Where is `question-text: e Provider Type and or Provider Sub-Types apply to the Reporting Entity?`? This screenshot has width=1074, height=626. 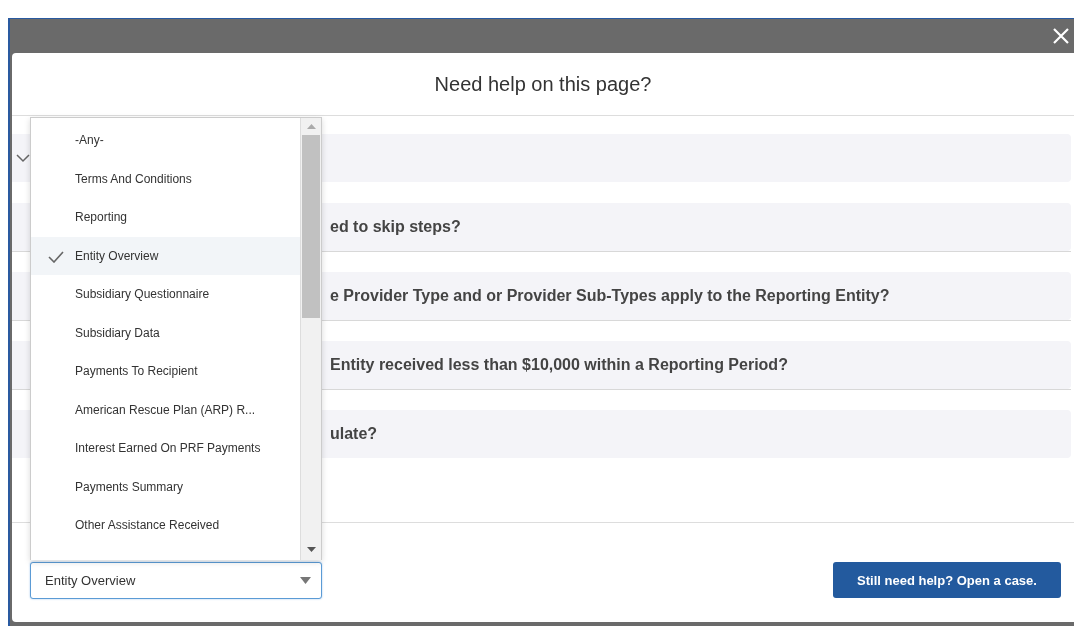 question-text: e Provider Type and or Provider Sub-Types apply to the Reporting Entity? is located at coordinates (610, 296).